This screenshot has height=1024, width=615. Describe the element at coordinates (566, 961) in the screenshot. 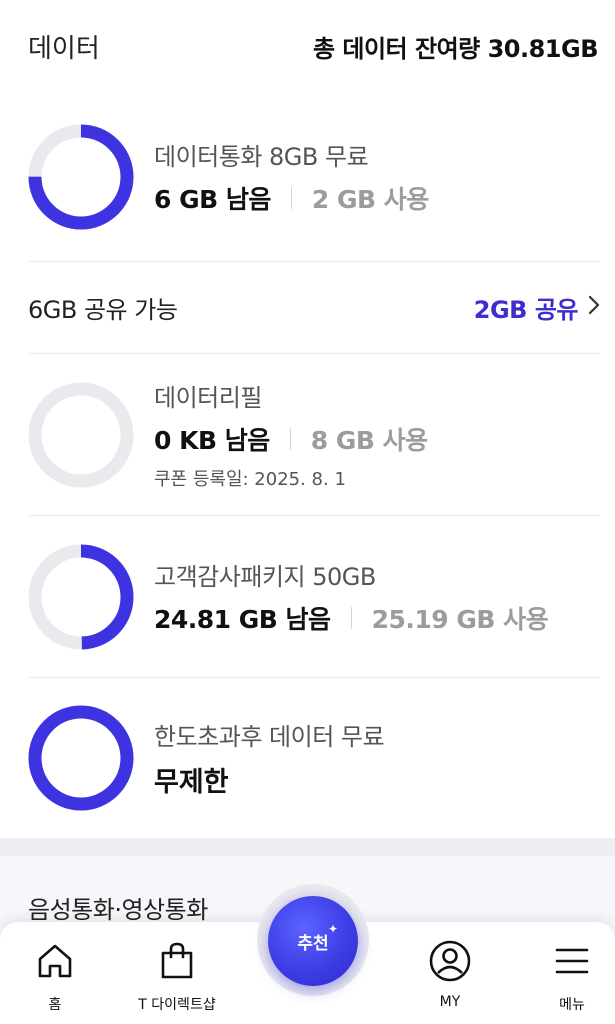

I see `hamburger-menu-icon` at that location.